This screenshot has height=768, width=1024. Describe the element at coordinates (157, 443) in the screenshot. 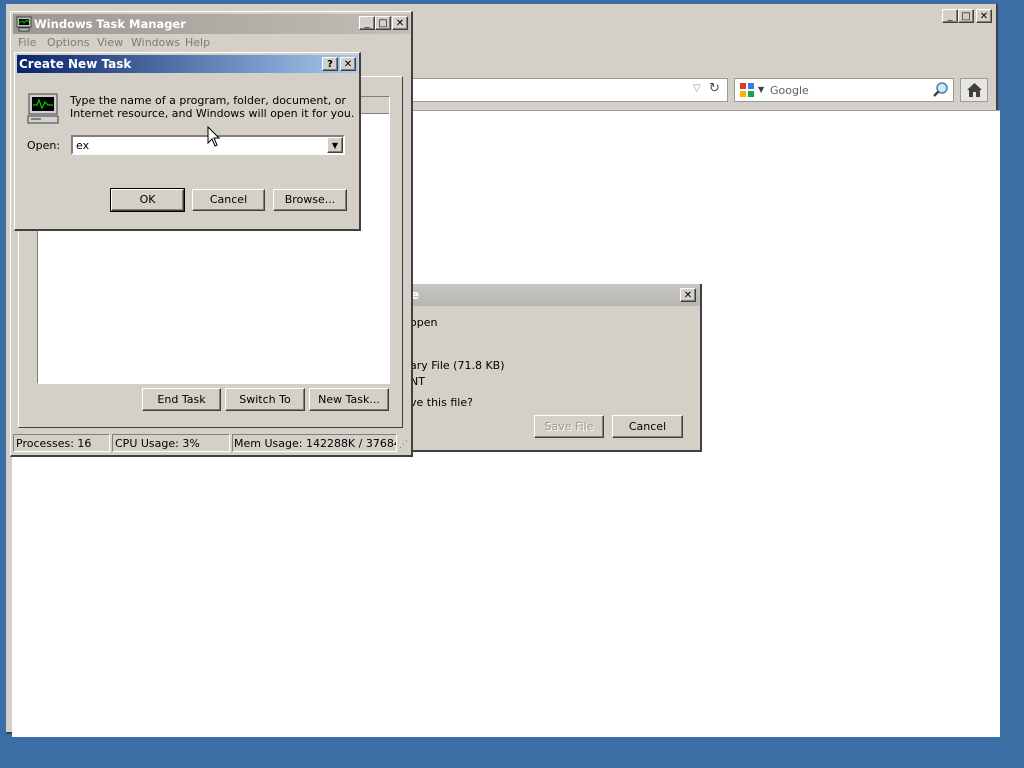

I see `status-cpu-text: CPU Usage: 3%` at that location.